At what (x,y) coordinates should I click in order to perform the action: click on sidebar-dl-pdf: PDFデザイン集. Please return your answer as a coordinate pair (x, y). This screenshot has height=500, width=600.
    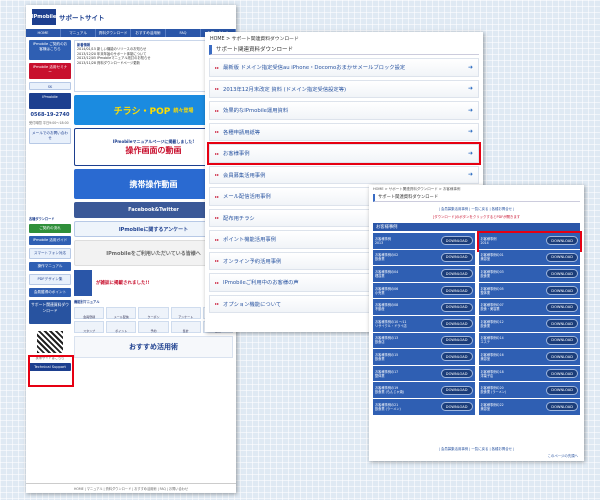
    Looking at the image, I should click on (50, 279).